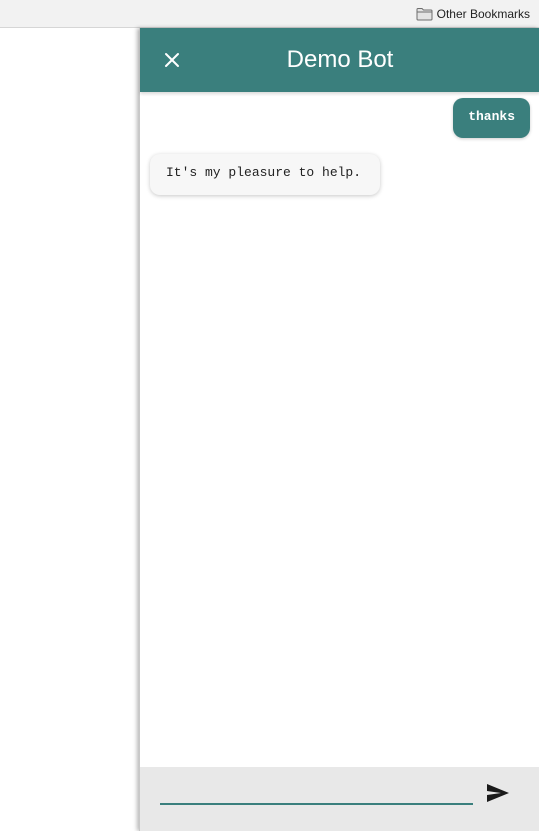 The image size is (539, 831). What do you see at coordinates (483, 14) in the screenshot?
I see `bookmark-folder-label: Other Bookmarks` at bounding box center [483, 14].